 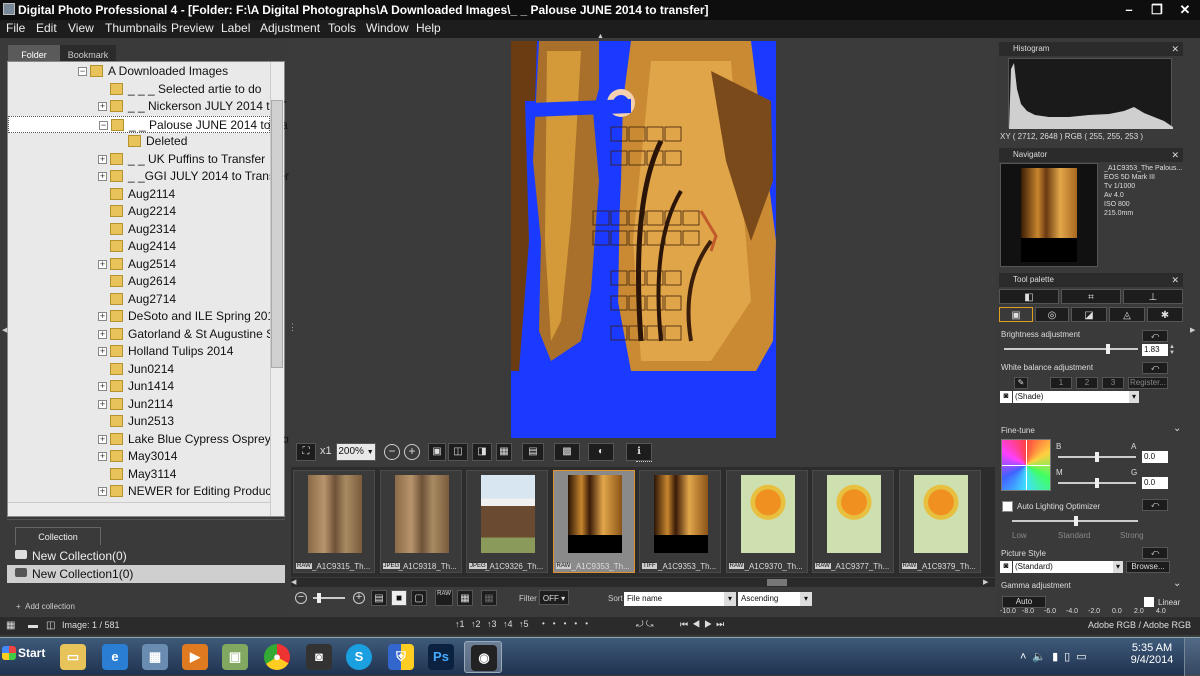 I want to click on wb-select: (Shade) ▾, so click(x=1076, y=397).